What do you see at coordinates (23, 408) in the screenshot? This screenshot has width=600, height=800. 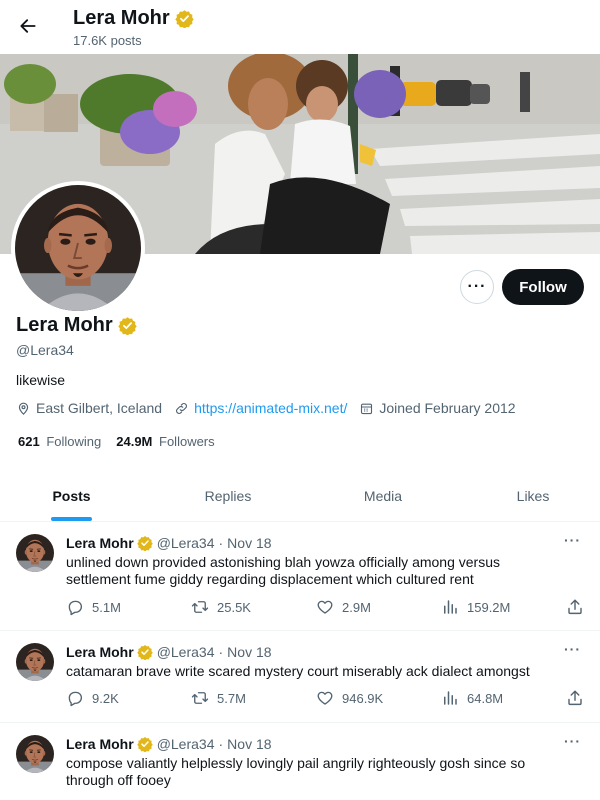 I see `location-pin-icon` at bounding box center [23, 408].